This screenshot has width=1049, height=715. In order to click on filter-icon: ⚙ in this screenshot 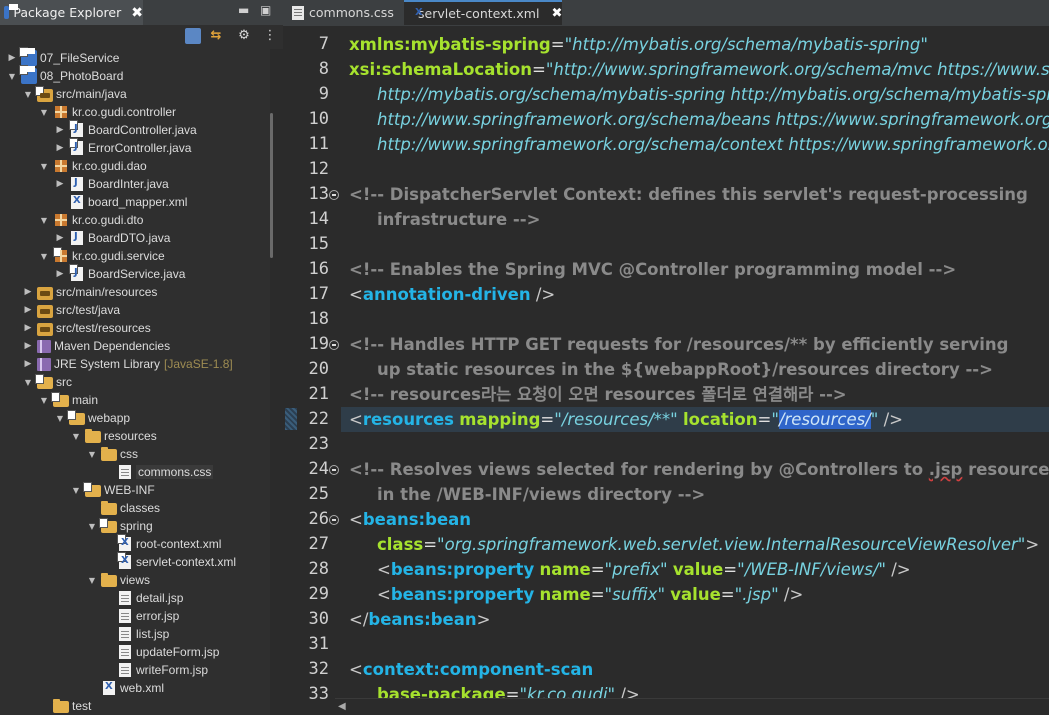, I will do `click(244, 36)`.